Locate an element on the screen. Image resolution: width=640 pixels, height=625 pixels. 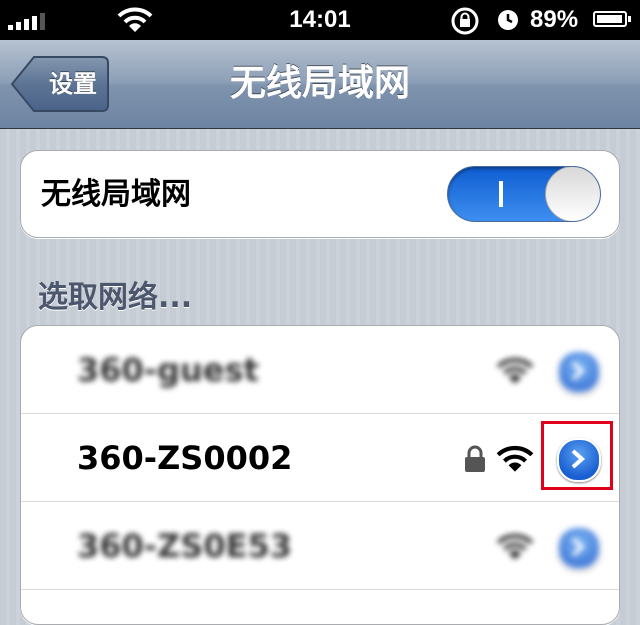
network-name: 360-ZS0002 is located at coordinates (185, 458).